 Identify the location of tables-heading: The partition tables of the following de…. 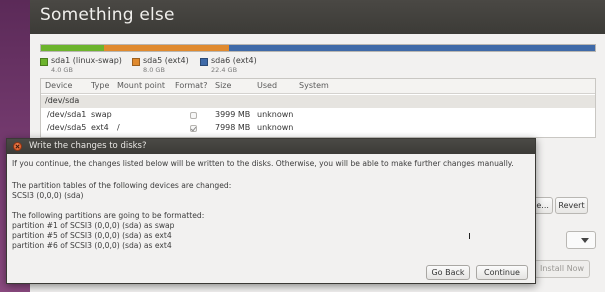
(122, 185).